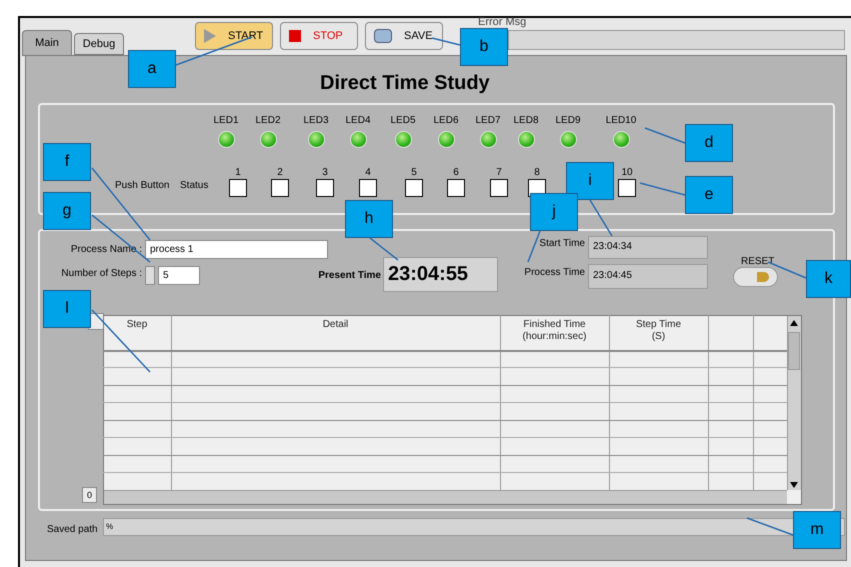 Image resolution: width=851 pixels, height=567 pixels. Describe the element at coordinates (236, 249) in the screenshot. I see `process-name-field: process 1` at that location.